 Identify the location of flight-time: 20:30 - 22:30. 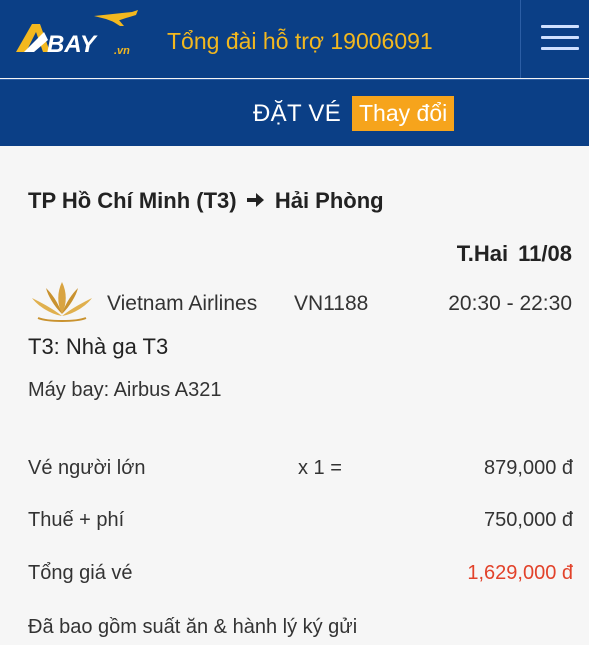
(510, 303).